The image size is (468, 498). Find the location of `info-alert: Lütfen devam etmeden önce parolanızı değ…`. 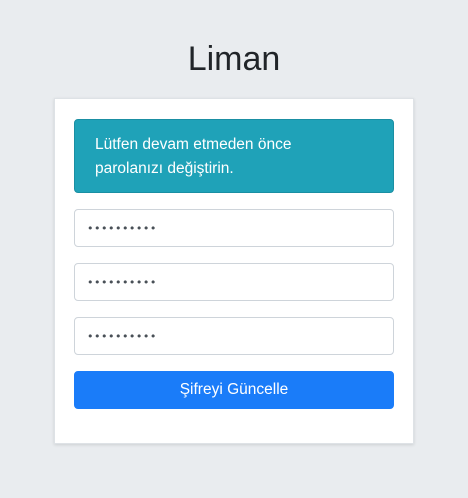

info-alert: Lütfen devam etmeden önce parolanızı değ… is located at coordinates (234, 156).